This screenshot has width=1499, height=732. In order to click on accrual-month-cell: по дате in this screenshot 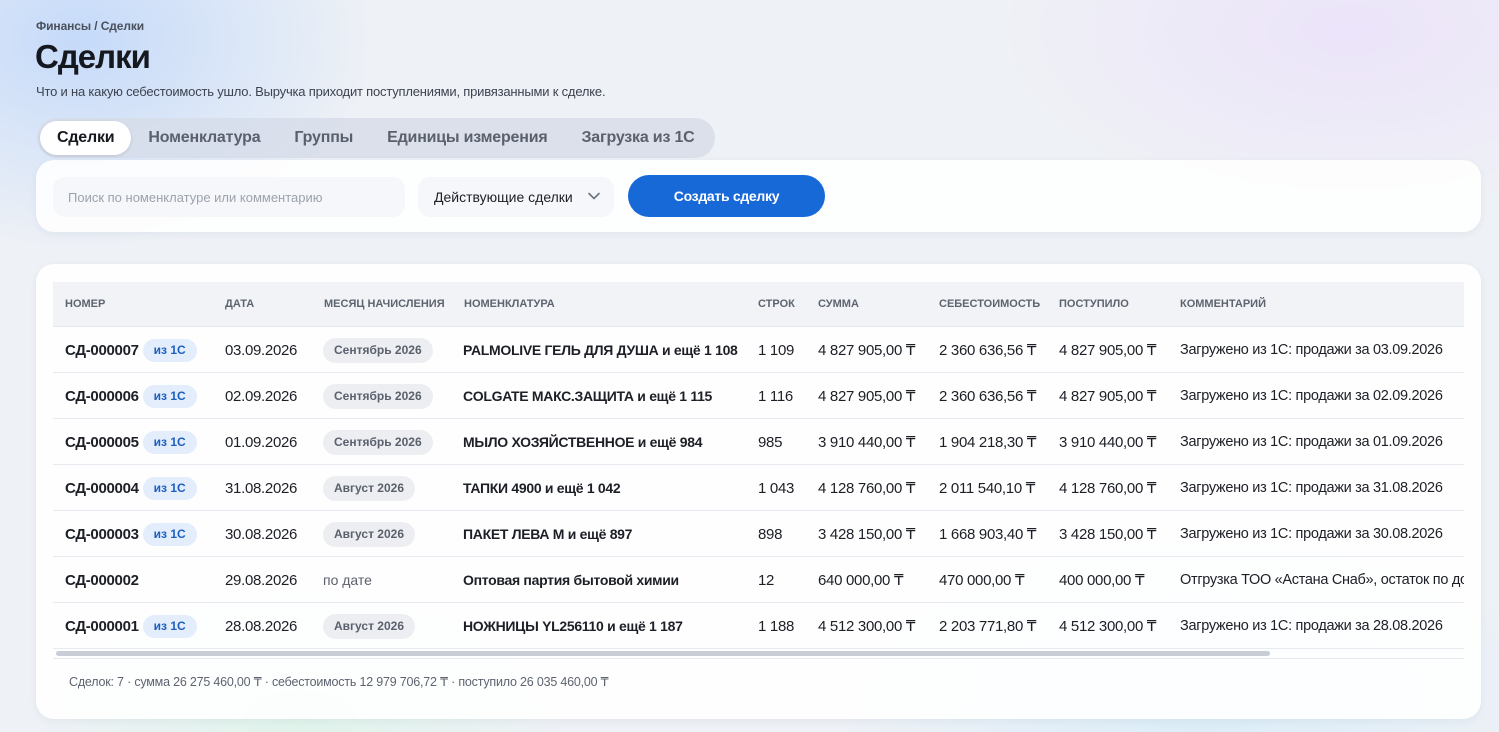, I will do `click(347, 580)`.